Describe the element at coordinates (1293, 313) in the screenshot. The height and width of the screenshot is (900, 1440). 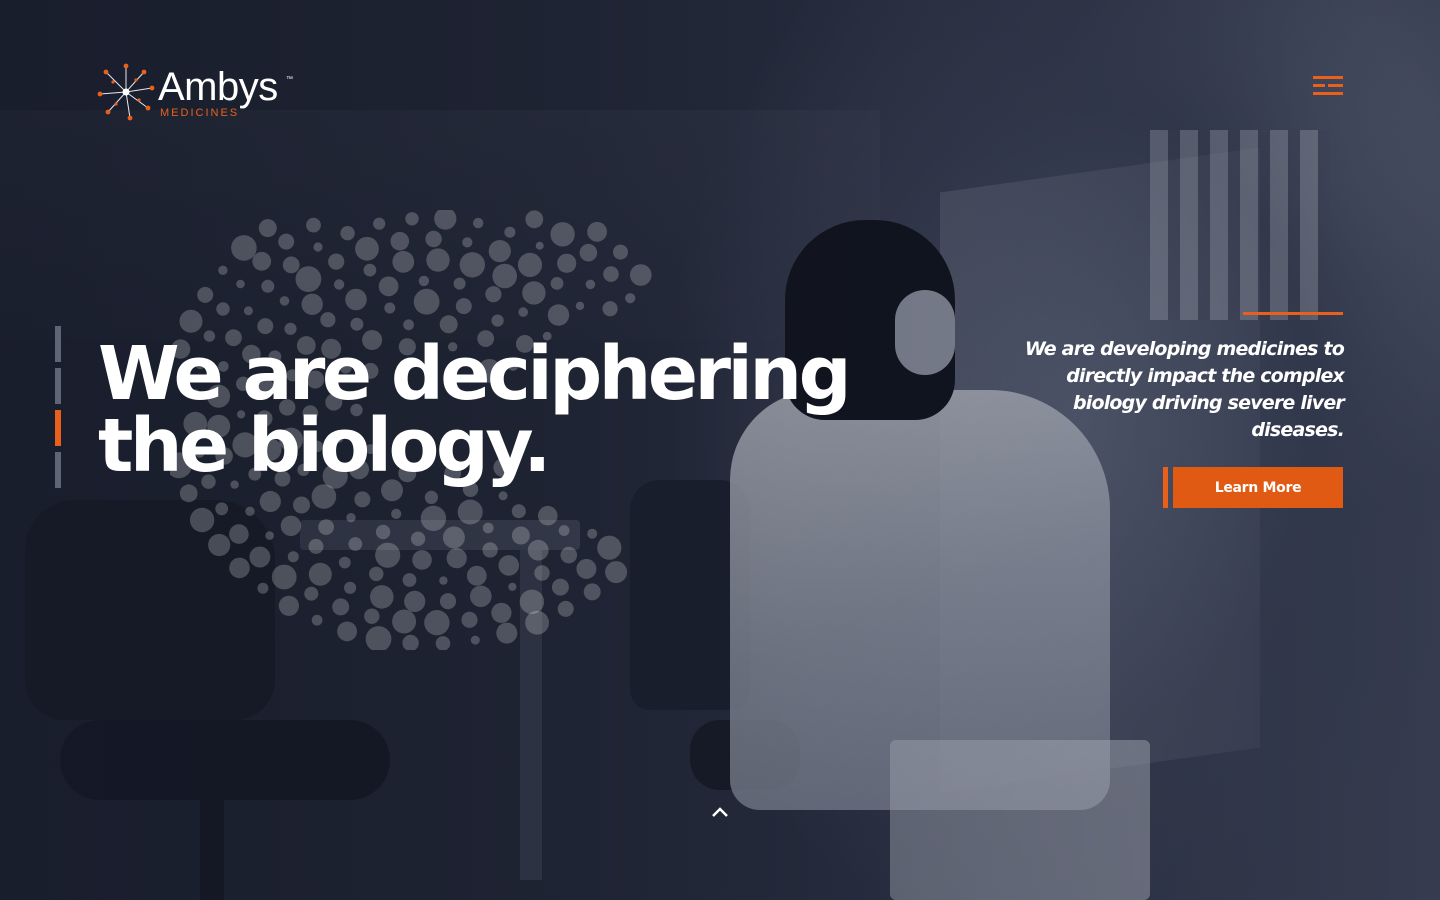
I see `accent-divider` at that location.